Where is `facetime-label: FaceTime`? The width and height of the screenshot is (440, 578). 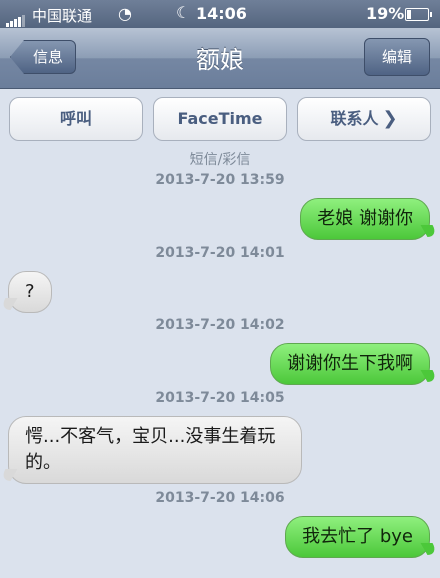 facetime-label: FaceTime is located at coordinates (220, 118).